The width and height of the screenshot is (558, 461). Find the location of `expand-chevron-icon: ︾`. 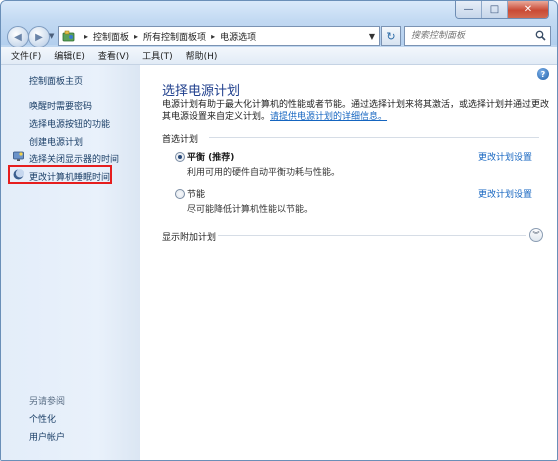

expand-chevron-icon: ︾ is located at coordinates (536, 235).